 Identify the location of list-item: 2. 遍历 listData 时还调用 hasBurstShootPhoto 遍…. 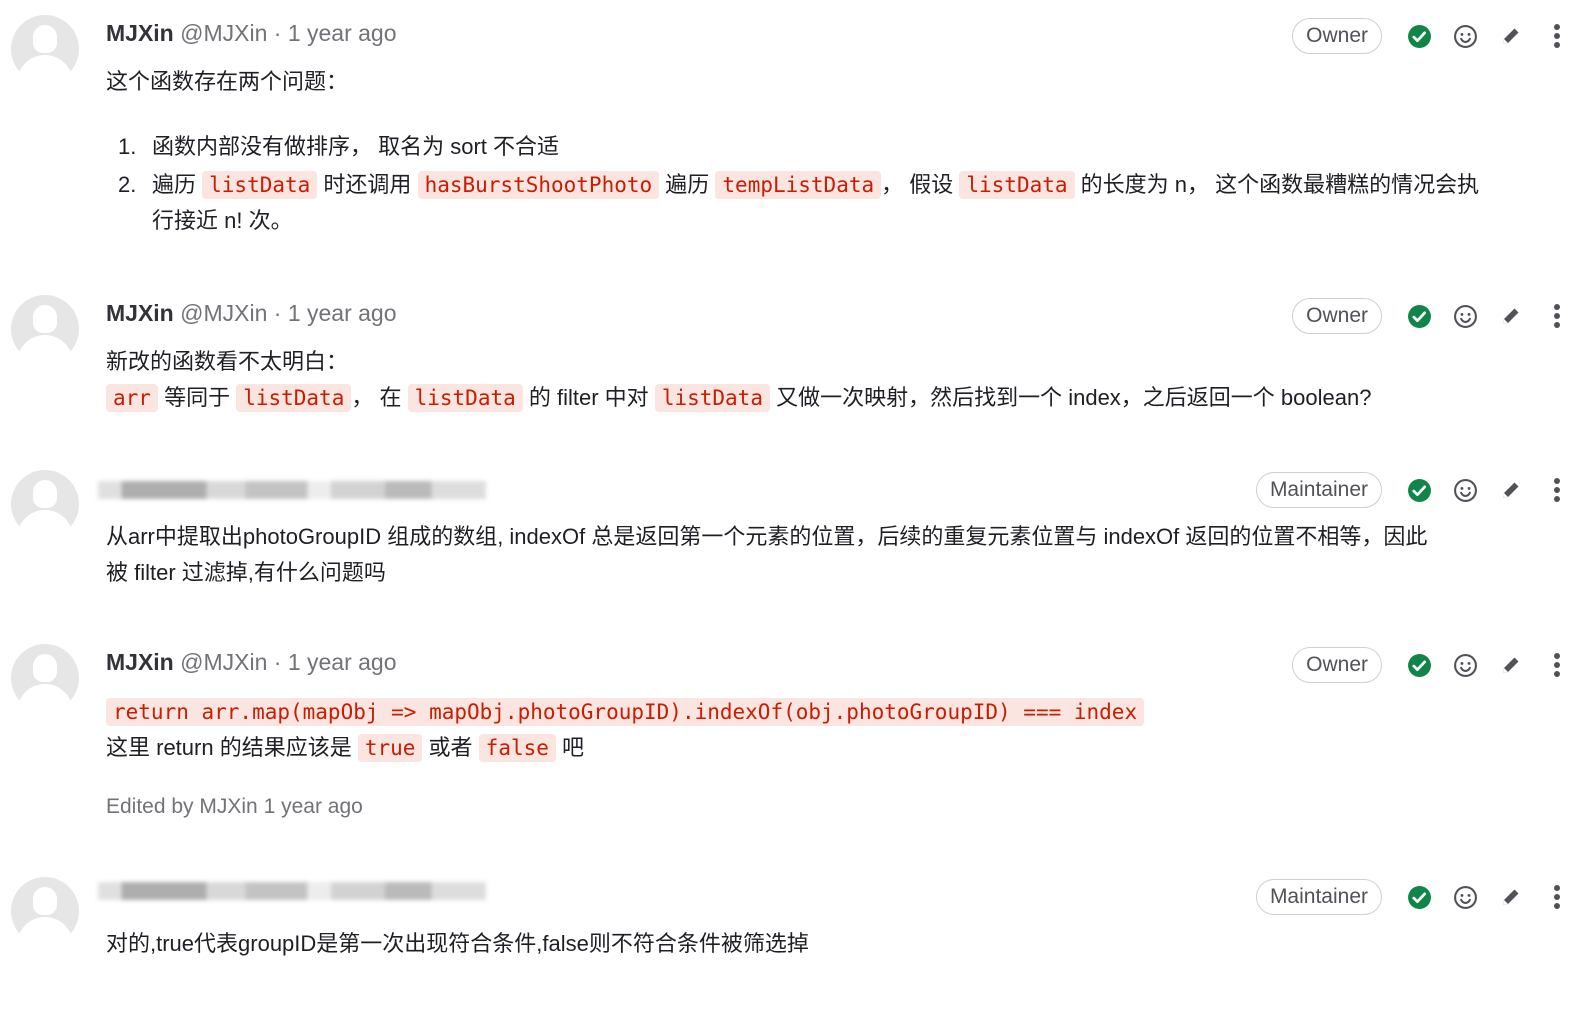
(799, 202).